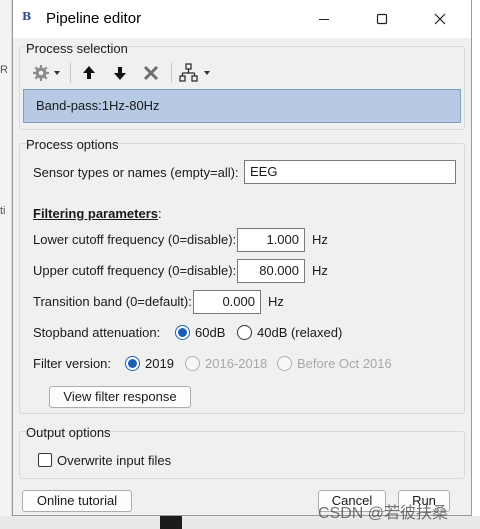 The height and width of the screenshot is (529, 480). Describe the element at coordinates (192, 363) in the screenshot. I see `version-2016-2018-radio` at that location.